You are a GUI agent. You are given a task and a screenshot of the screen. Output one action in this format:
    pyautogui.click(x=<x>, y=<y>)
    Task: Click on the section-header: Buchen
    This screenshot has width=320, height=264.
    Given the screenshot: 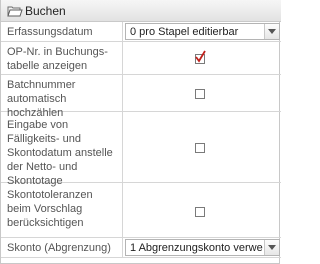 What is the action you would take?
    pyautogui.click(x=141, y=11)
    